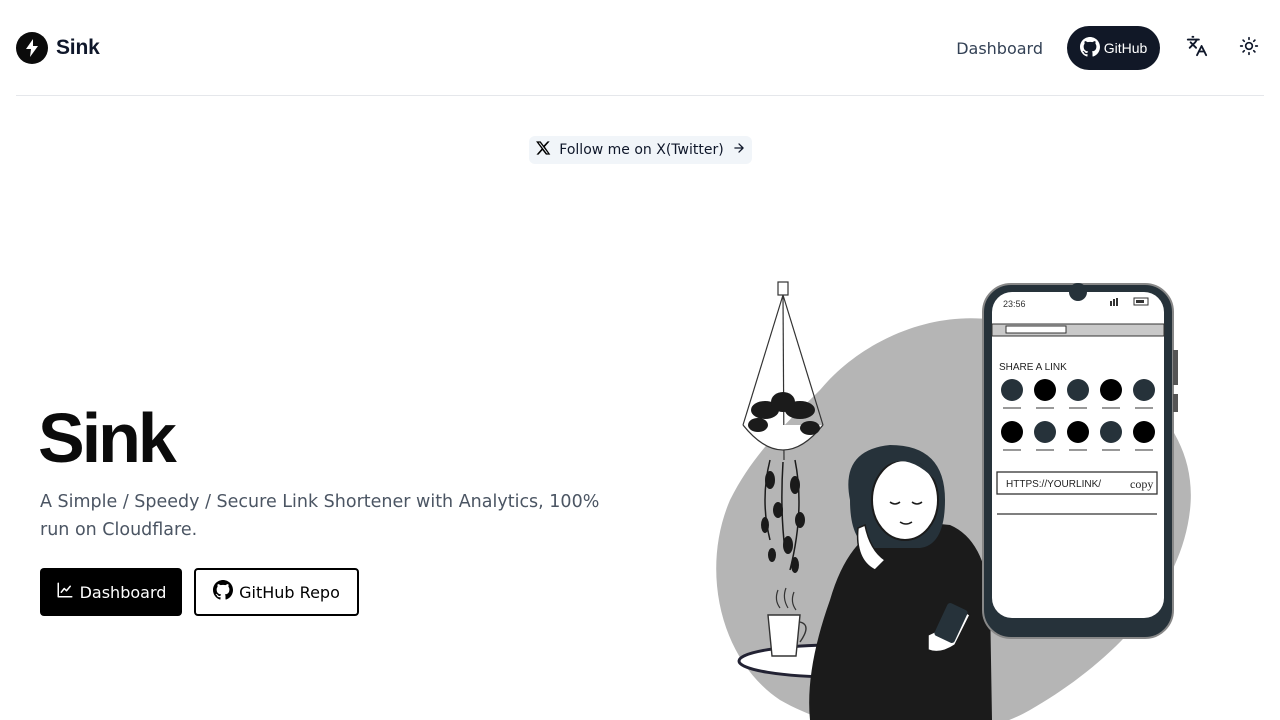 The width and height of the screenshot is (1280, 720). I want to click on dashboard-button: Dashboard, so click(111, 592).